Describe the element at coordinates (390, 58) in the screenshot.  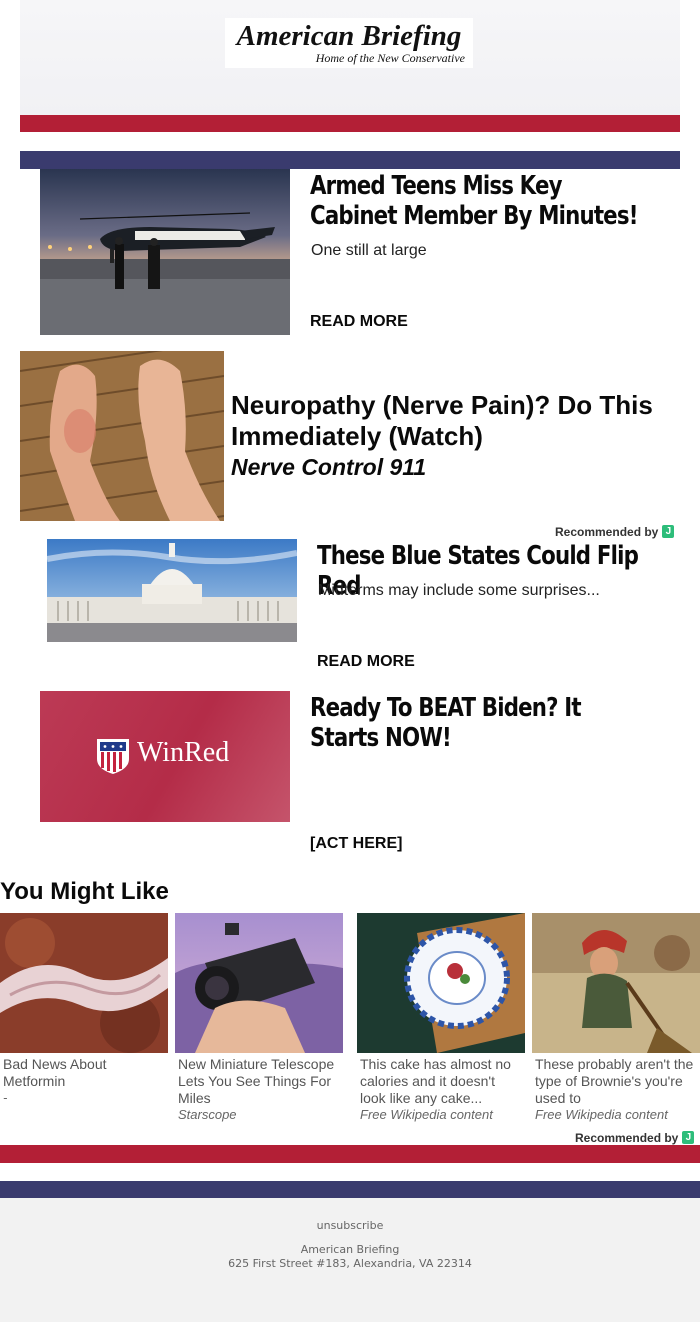
I see `logo-tagline: Home of the New Conservative` at that location.